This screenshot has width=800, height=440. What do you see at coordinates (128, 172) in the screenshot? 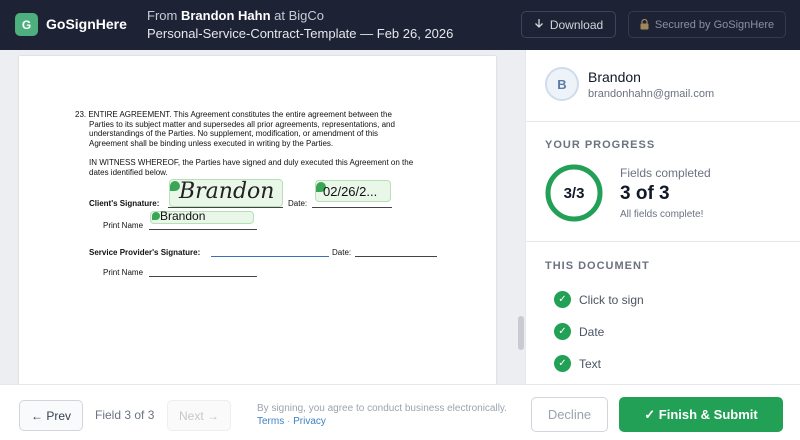
I see `paragraph-line: dates identified below.` at bounding box center [128, 172].